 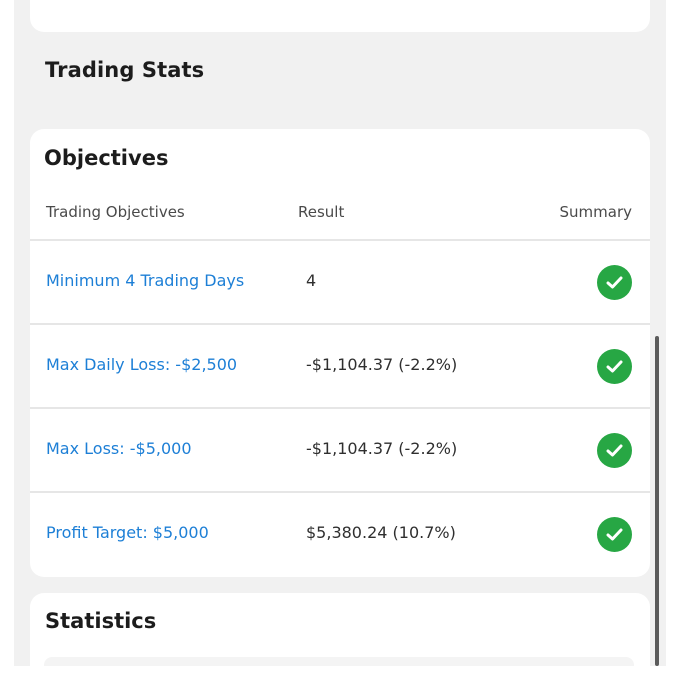 I want to click on previous-card-bottom, so click(x=340, y=16).